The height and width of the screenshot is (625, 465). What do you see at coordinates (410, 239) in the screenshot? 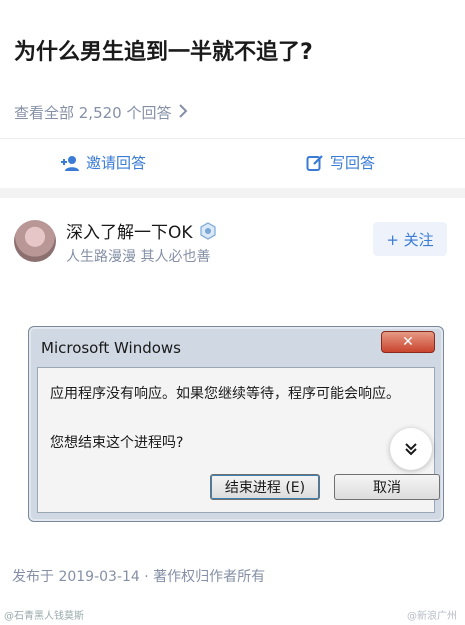
I see `follow-button: + 关注` at bounding box center [410, 239].